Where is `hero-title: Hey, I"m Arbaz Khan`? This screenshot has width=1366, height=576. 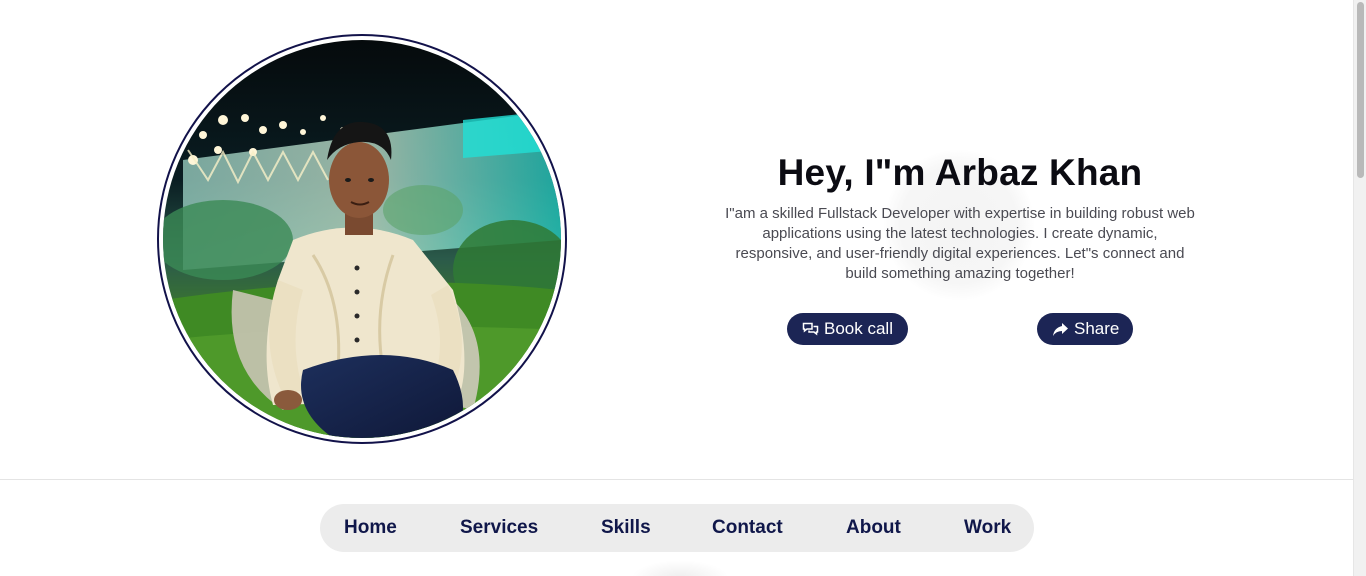 hero-title: Hey, I"m Arbaz Khan is located at coordinates (960, 172).